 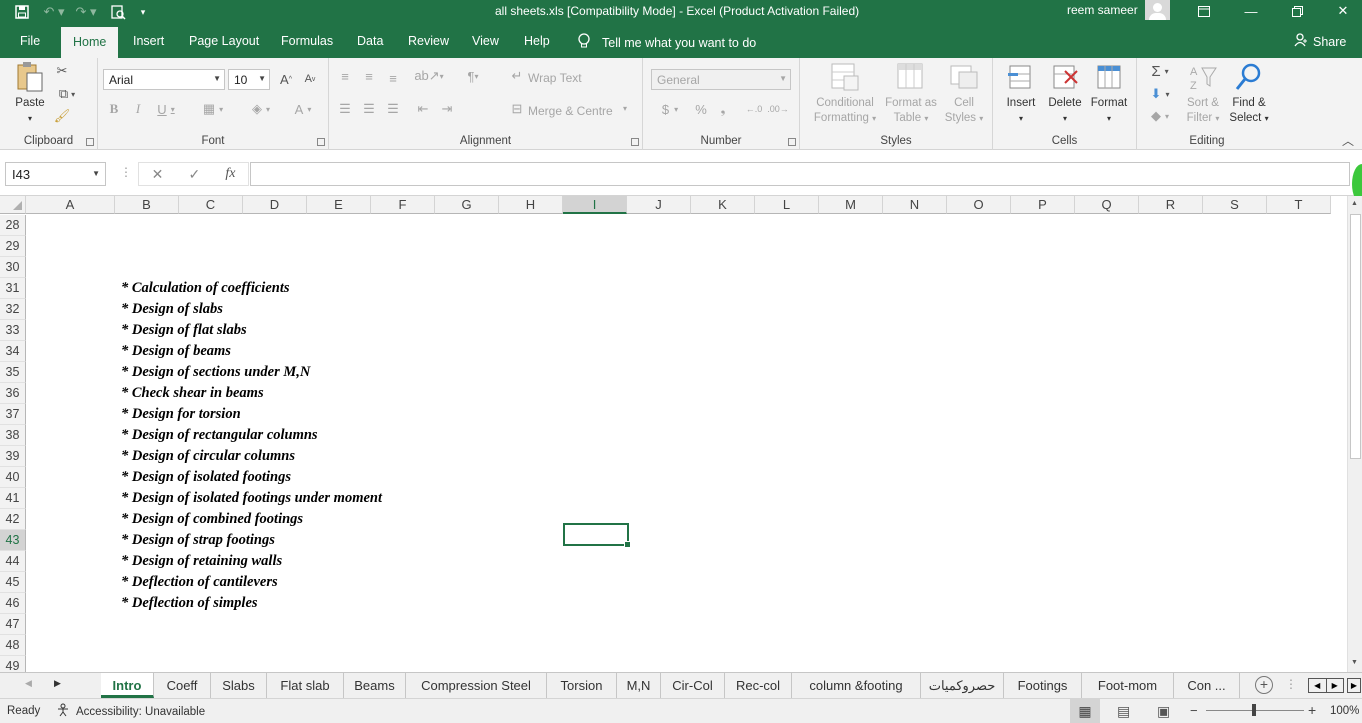 What do you see at coordinates (30, 94) in the screenshot?
I see `paste-button: Paste ▾` at bounding box center [30, 94].